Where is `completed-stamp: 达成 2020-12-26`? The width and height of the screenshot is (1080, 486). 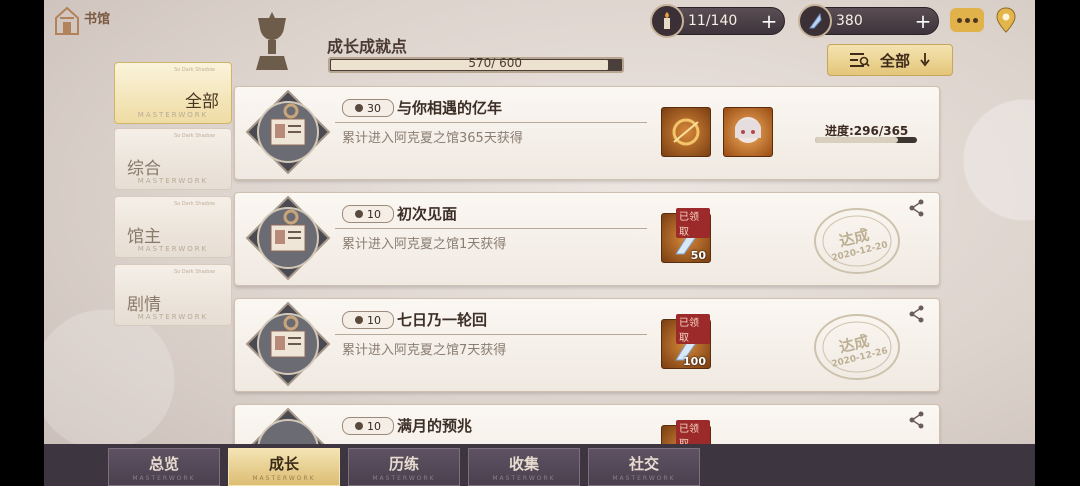
completed-stamp: 达成 2020-12-26 is located at coordinates (857, 347).